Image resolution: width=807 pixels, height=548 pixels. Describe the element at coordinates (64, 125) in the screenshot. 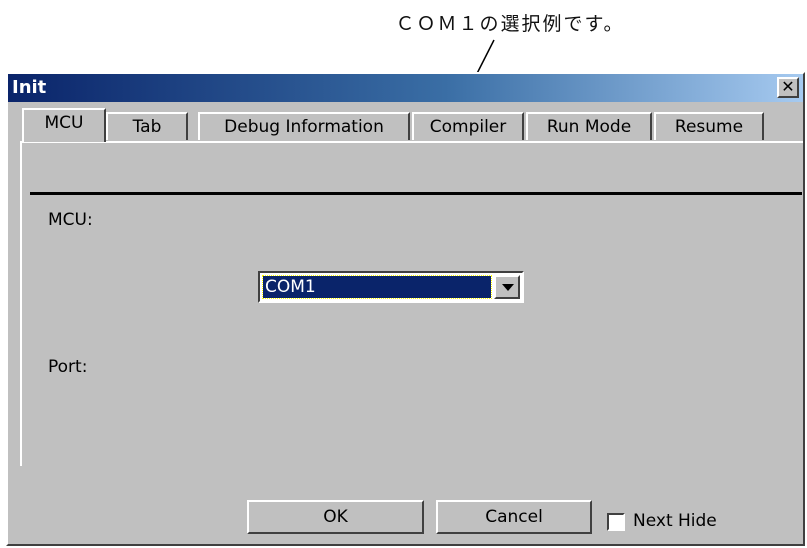

I see `tab-mcu: MCU` at that location.